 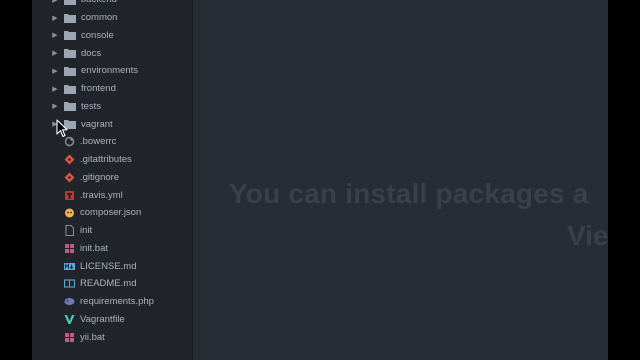 I want to click on tree-file-composer: composer.json, so click(x=112, y=213).